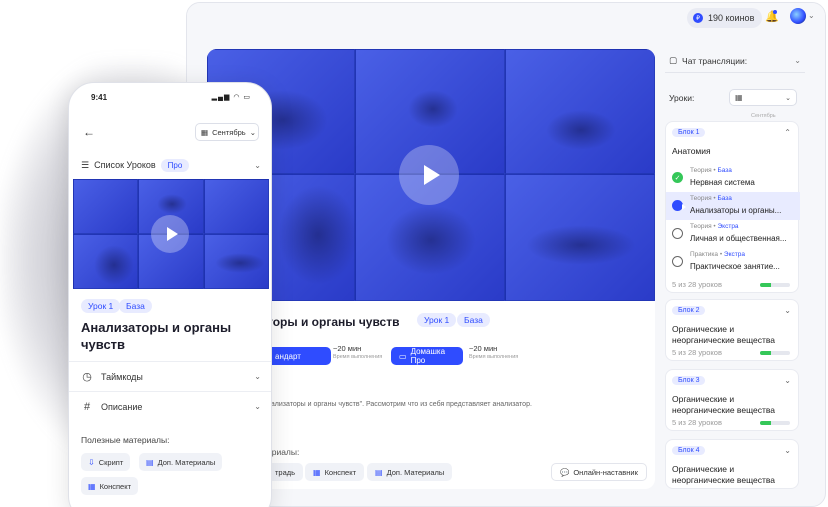  What do you see at coordinates (106, 462) in the screenshot?
I see `script-chip: ⇩ Скрипт` at bounding box center [106, 462].